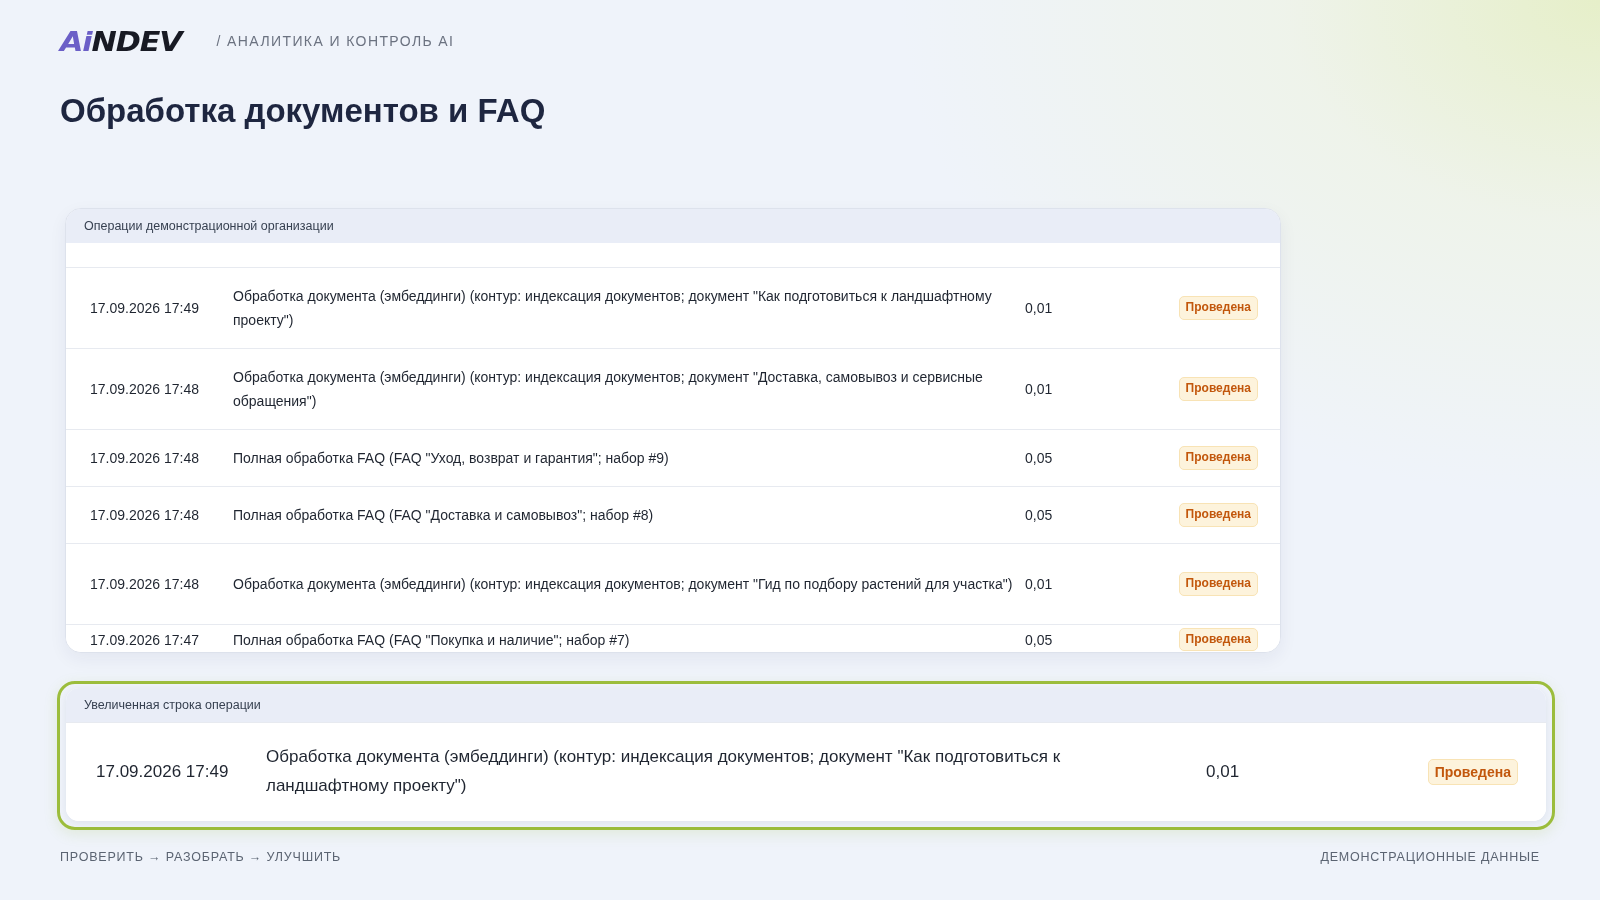 The width and height of the screenshot is (1600, 900). Describe the element at coordinates (145, 640) in the screenshot. I see `date-cell-text: 17.09.2026 17:47` at that location.